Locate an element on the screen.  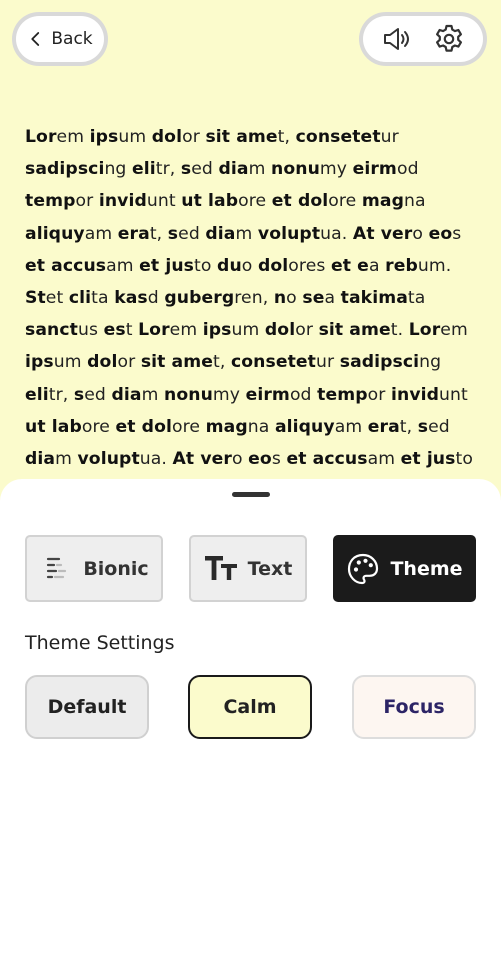
reading-word-rest: ores is located at coordinates (309, 265).